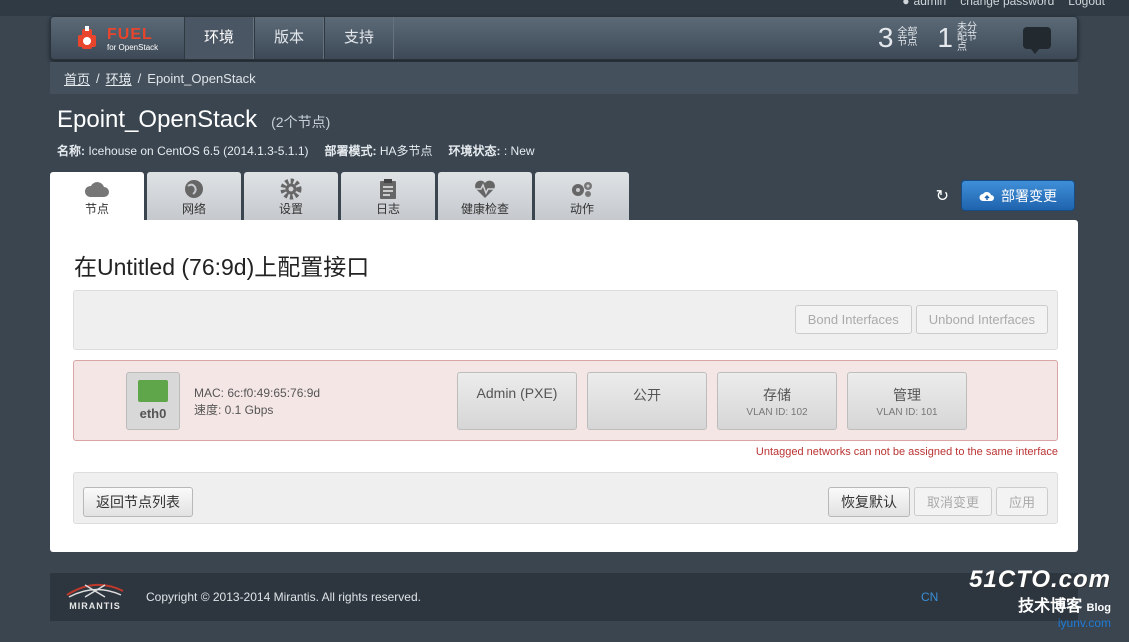 The image size is (1129, 642). What do you see at coordinates (388, 189) in the screenshot?
I see `clipboard-icon` at bounding box center [388, 189].